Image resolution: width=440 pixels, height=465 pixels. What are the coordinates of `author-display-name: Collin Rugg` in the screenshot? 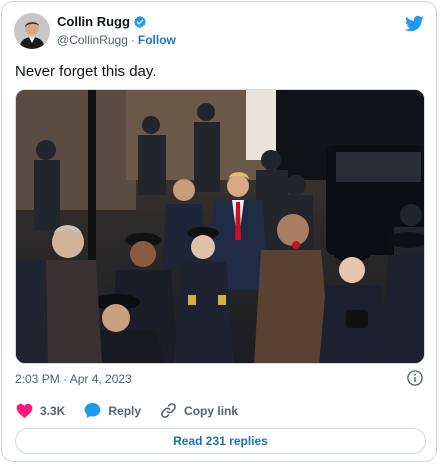 It's located at (93, 21).